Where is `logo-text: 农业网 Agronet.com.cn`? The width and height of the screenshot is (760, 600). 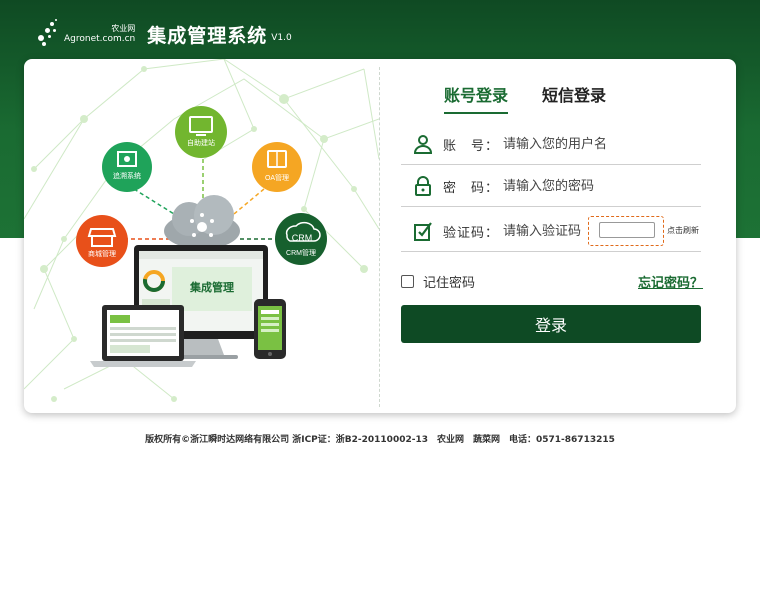 logo-text: 农业网 Agronet.com.cn is located at coordinates (99, 34).